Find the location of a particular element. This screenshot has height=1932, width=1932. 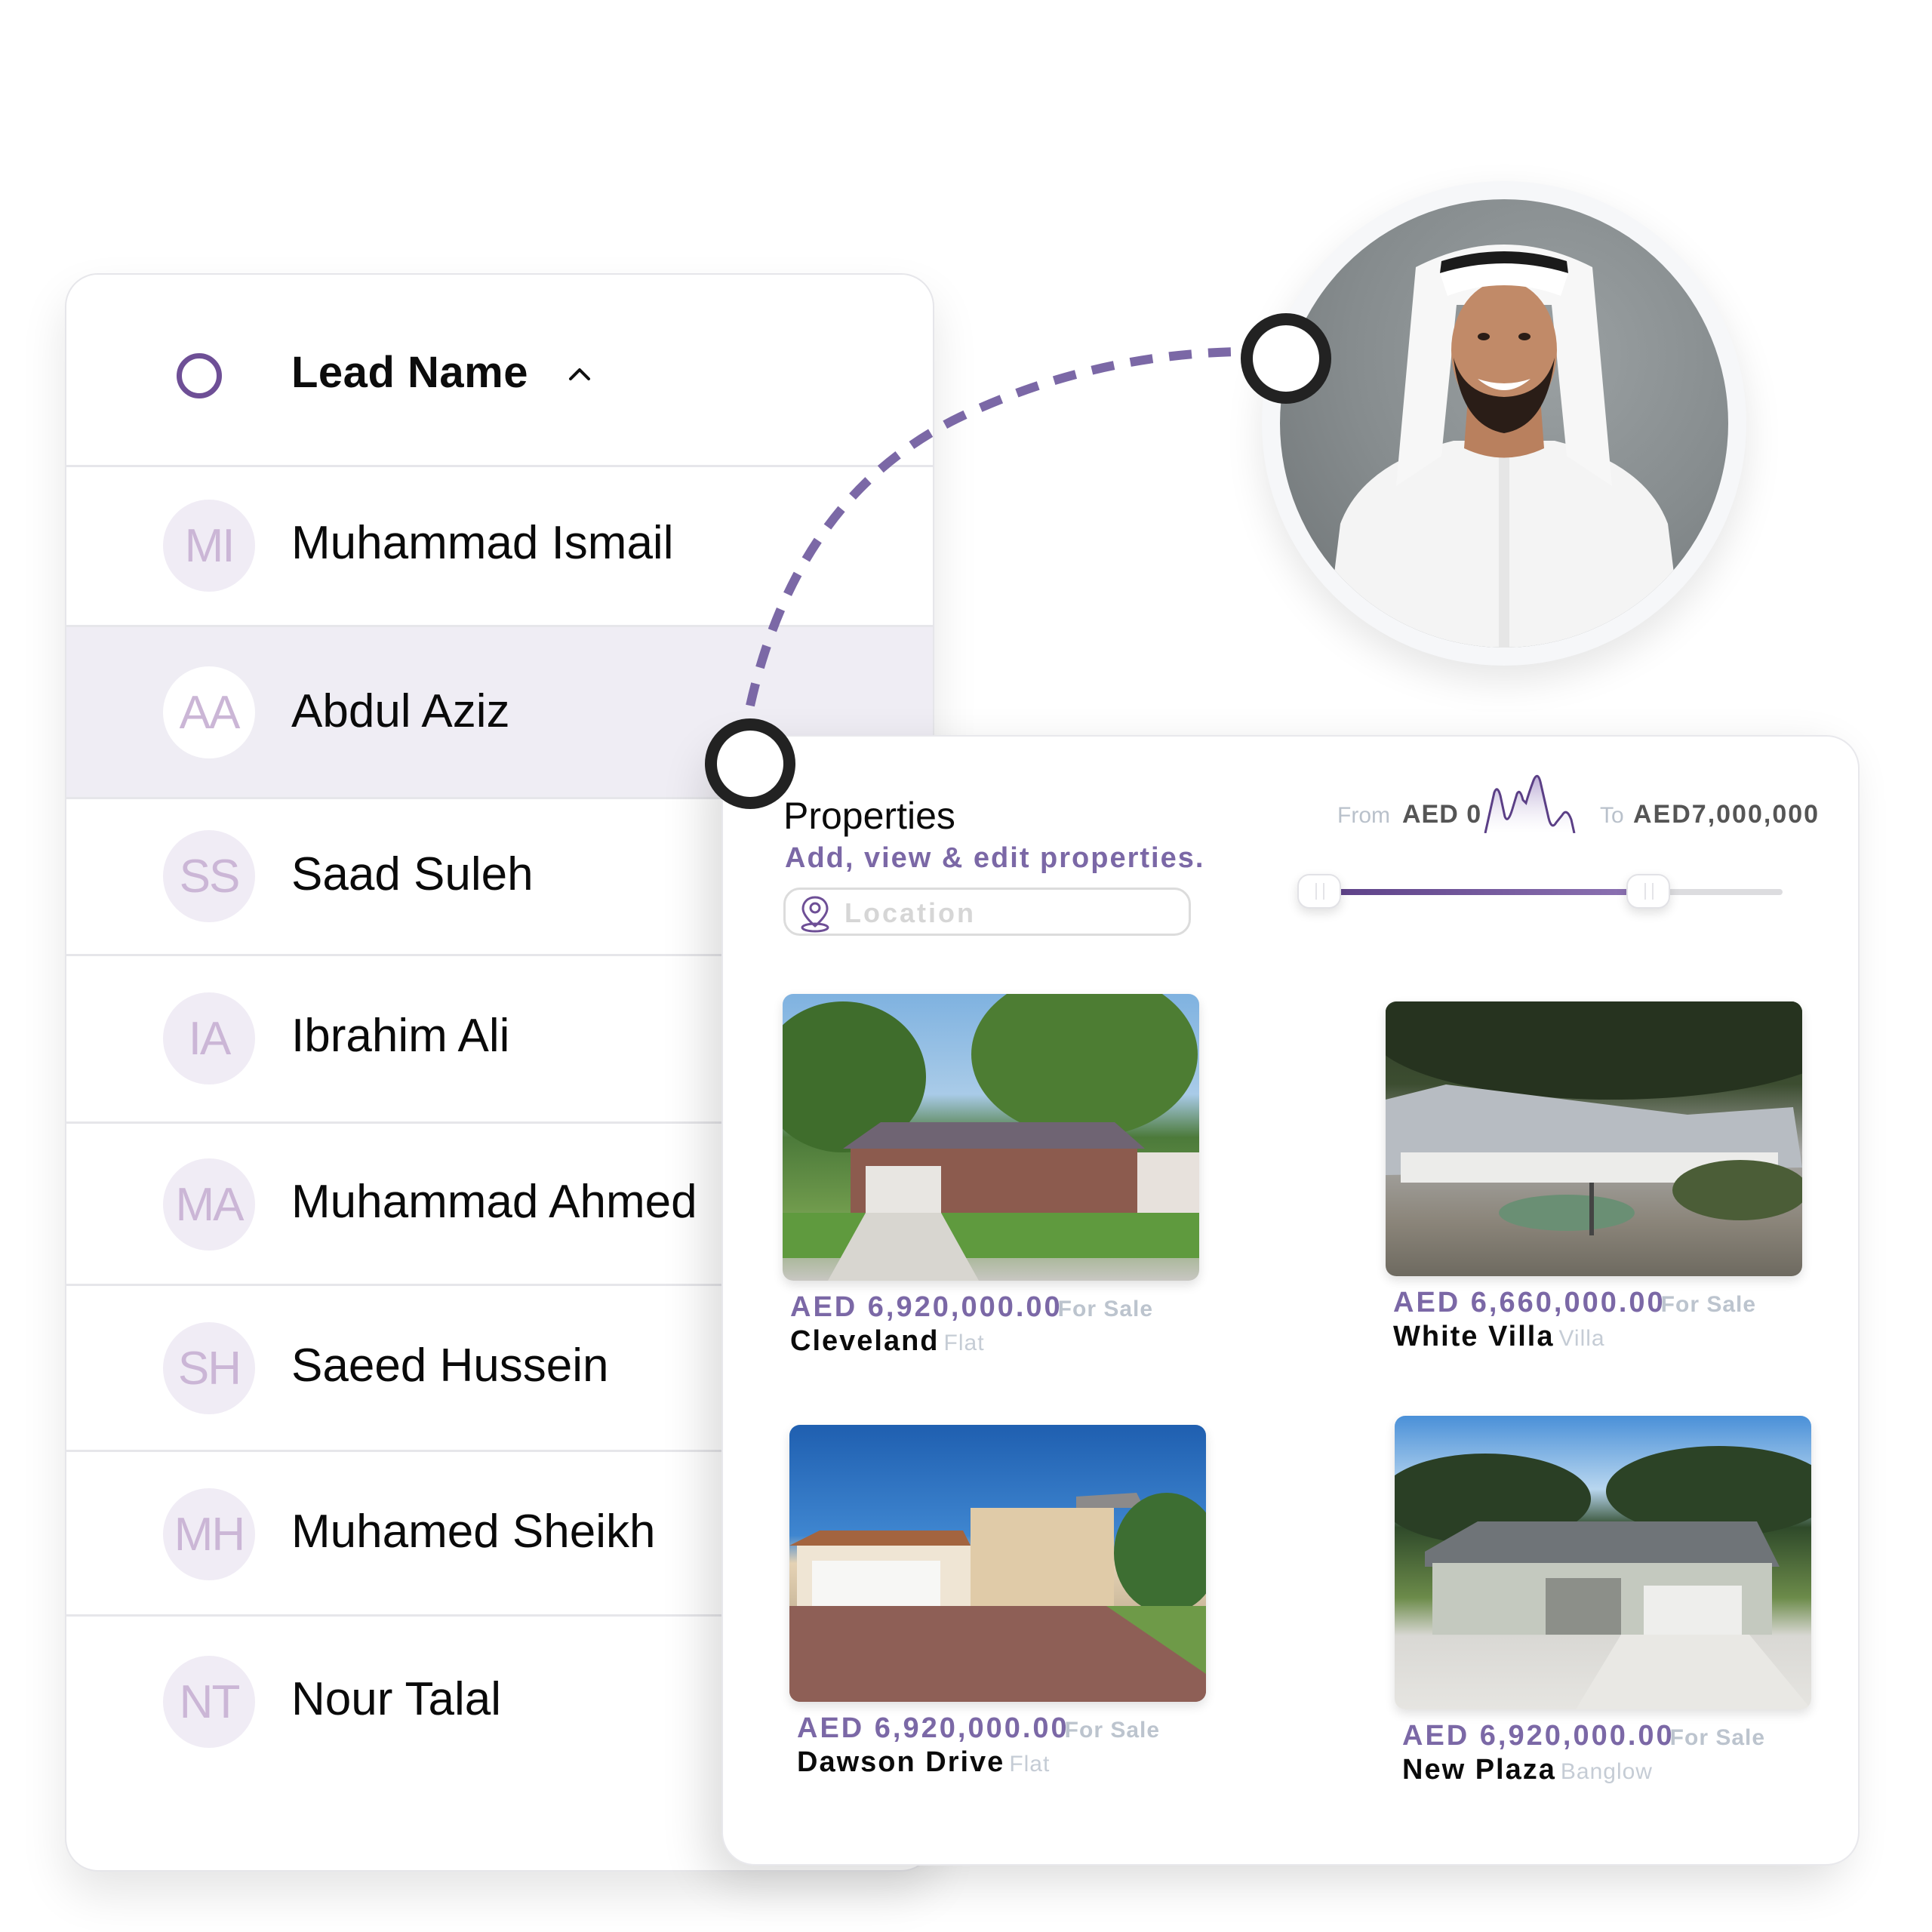

price-distribution-icon is located at coordinates (1530, 803).